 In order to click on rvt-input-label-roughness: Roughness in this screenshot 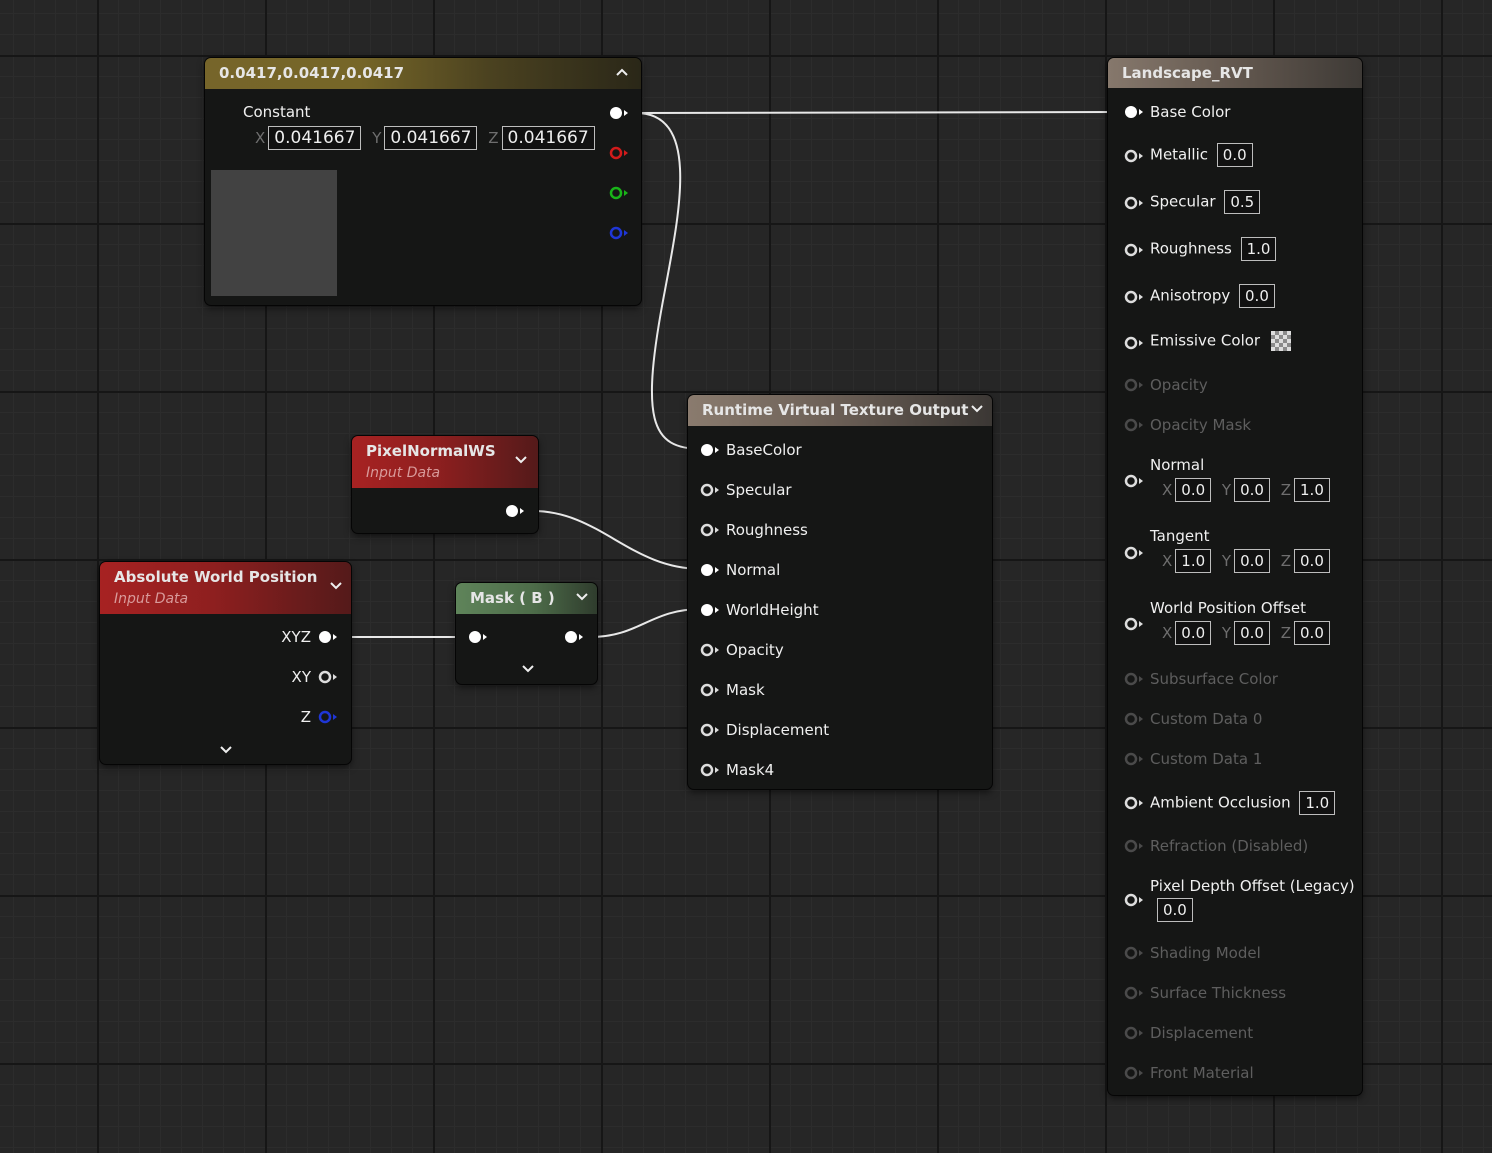, I will do `click(767, 530)`.